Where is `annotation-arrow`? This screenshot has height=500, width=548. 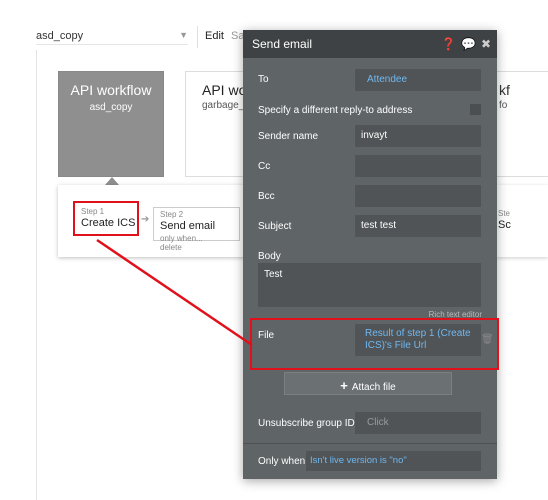
annotation-arrow is located at coordinates (174, 292).